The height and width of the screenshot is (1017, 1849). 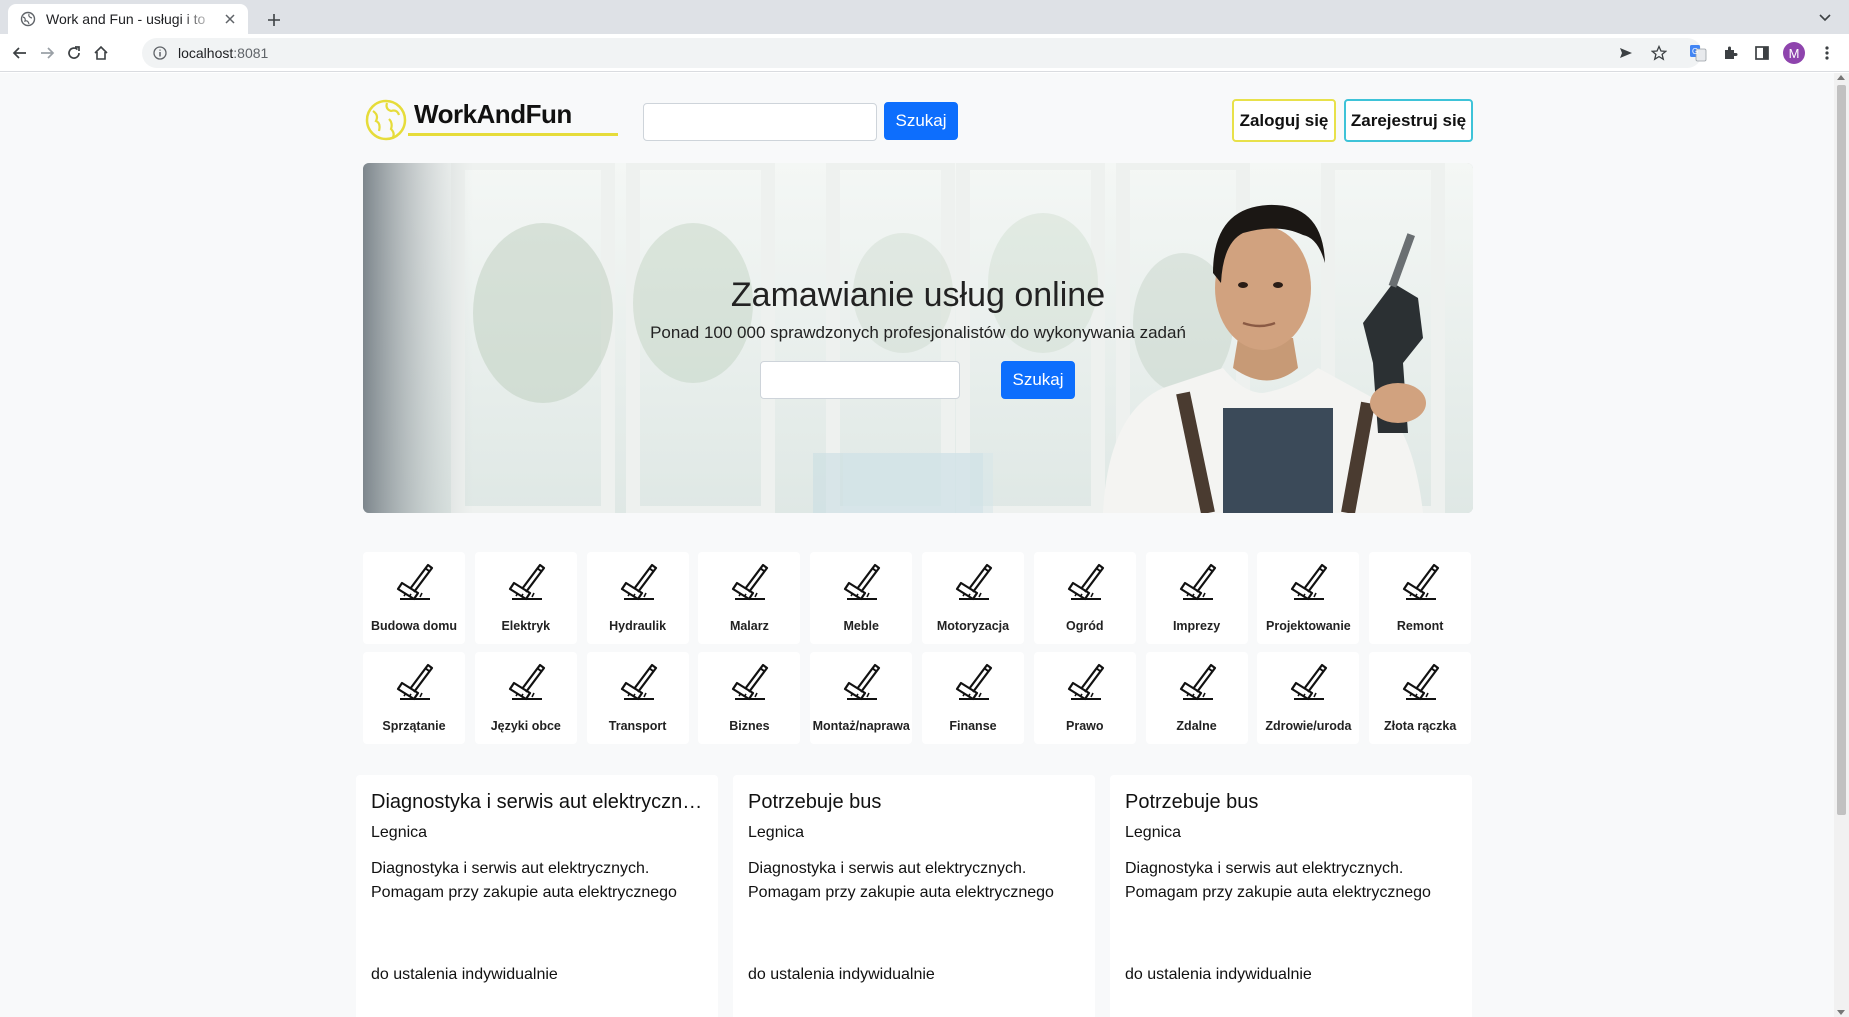 I want to click on listing-description-line: Diagnostyka i serwis aut elektrycznych., so click(x=1264, y=868).